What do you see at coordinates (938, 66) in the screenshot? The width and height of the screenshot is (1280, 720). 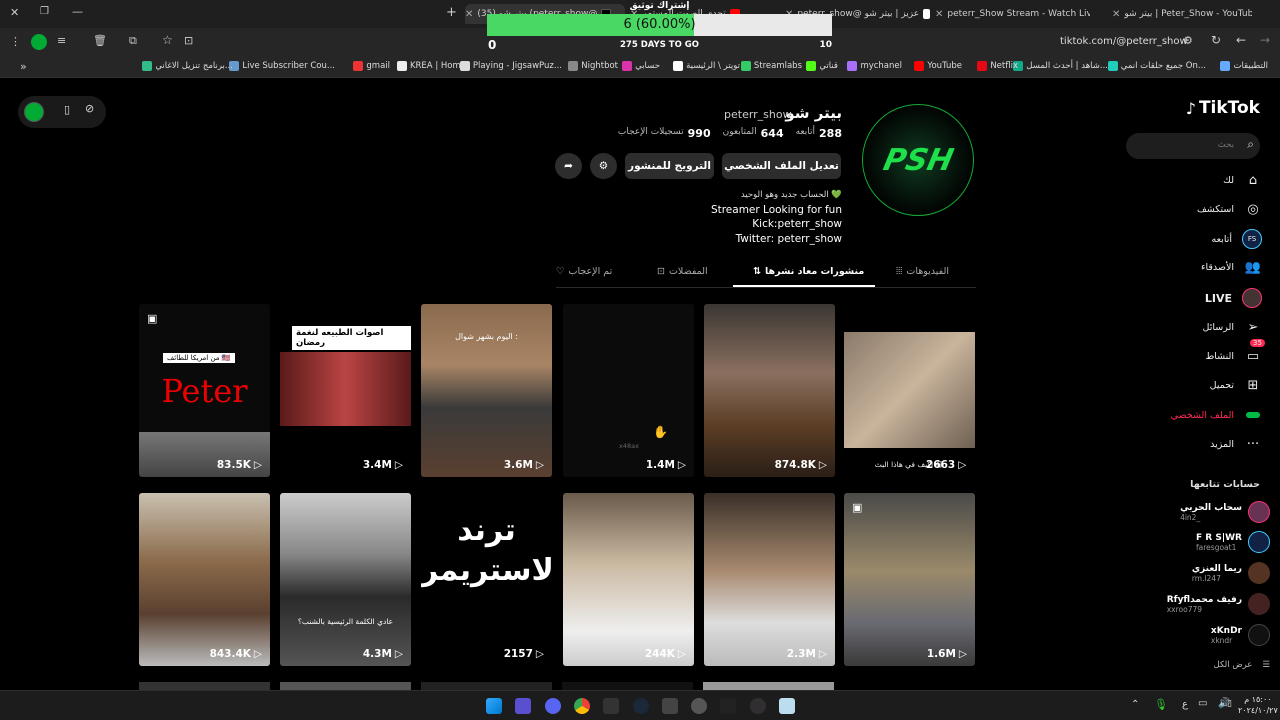 I see `bookmark-item: YouTube` at bounding box center [938, 66].